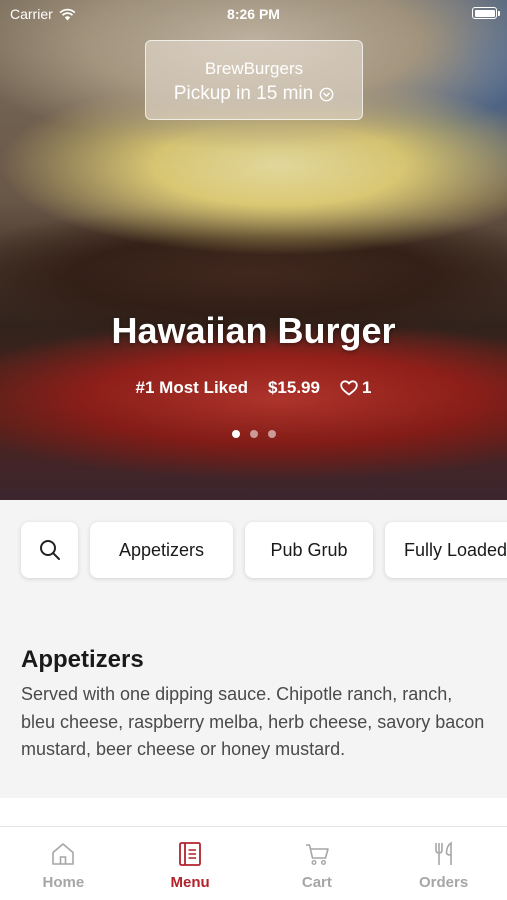 The width and height of the screenshot is (507, 900). I want to click on tab-menu: Menu, so click(190, 863).